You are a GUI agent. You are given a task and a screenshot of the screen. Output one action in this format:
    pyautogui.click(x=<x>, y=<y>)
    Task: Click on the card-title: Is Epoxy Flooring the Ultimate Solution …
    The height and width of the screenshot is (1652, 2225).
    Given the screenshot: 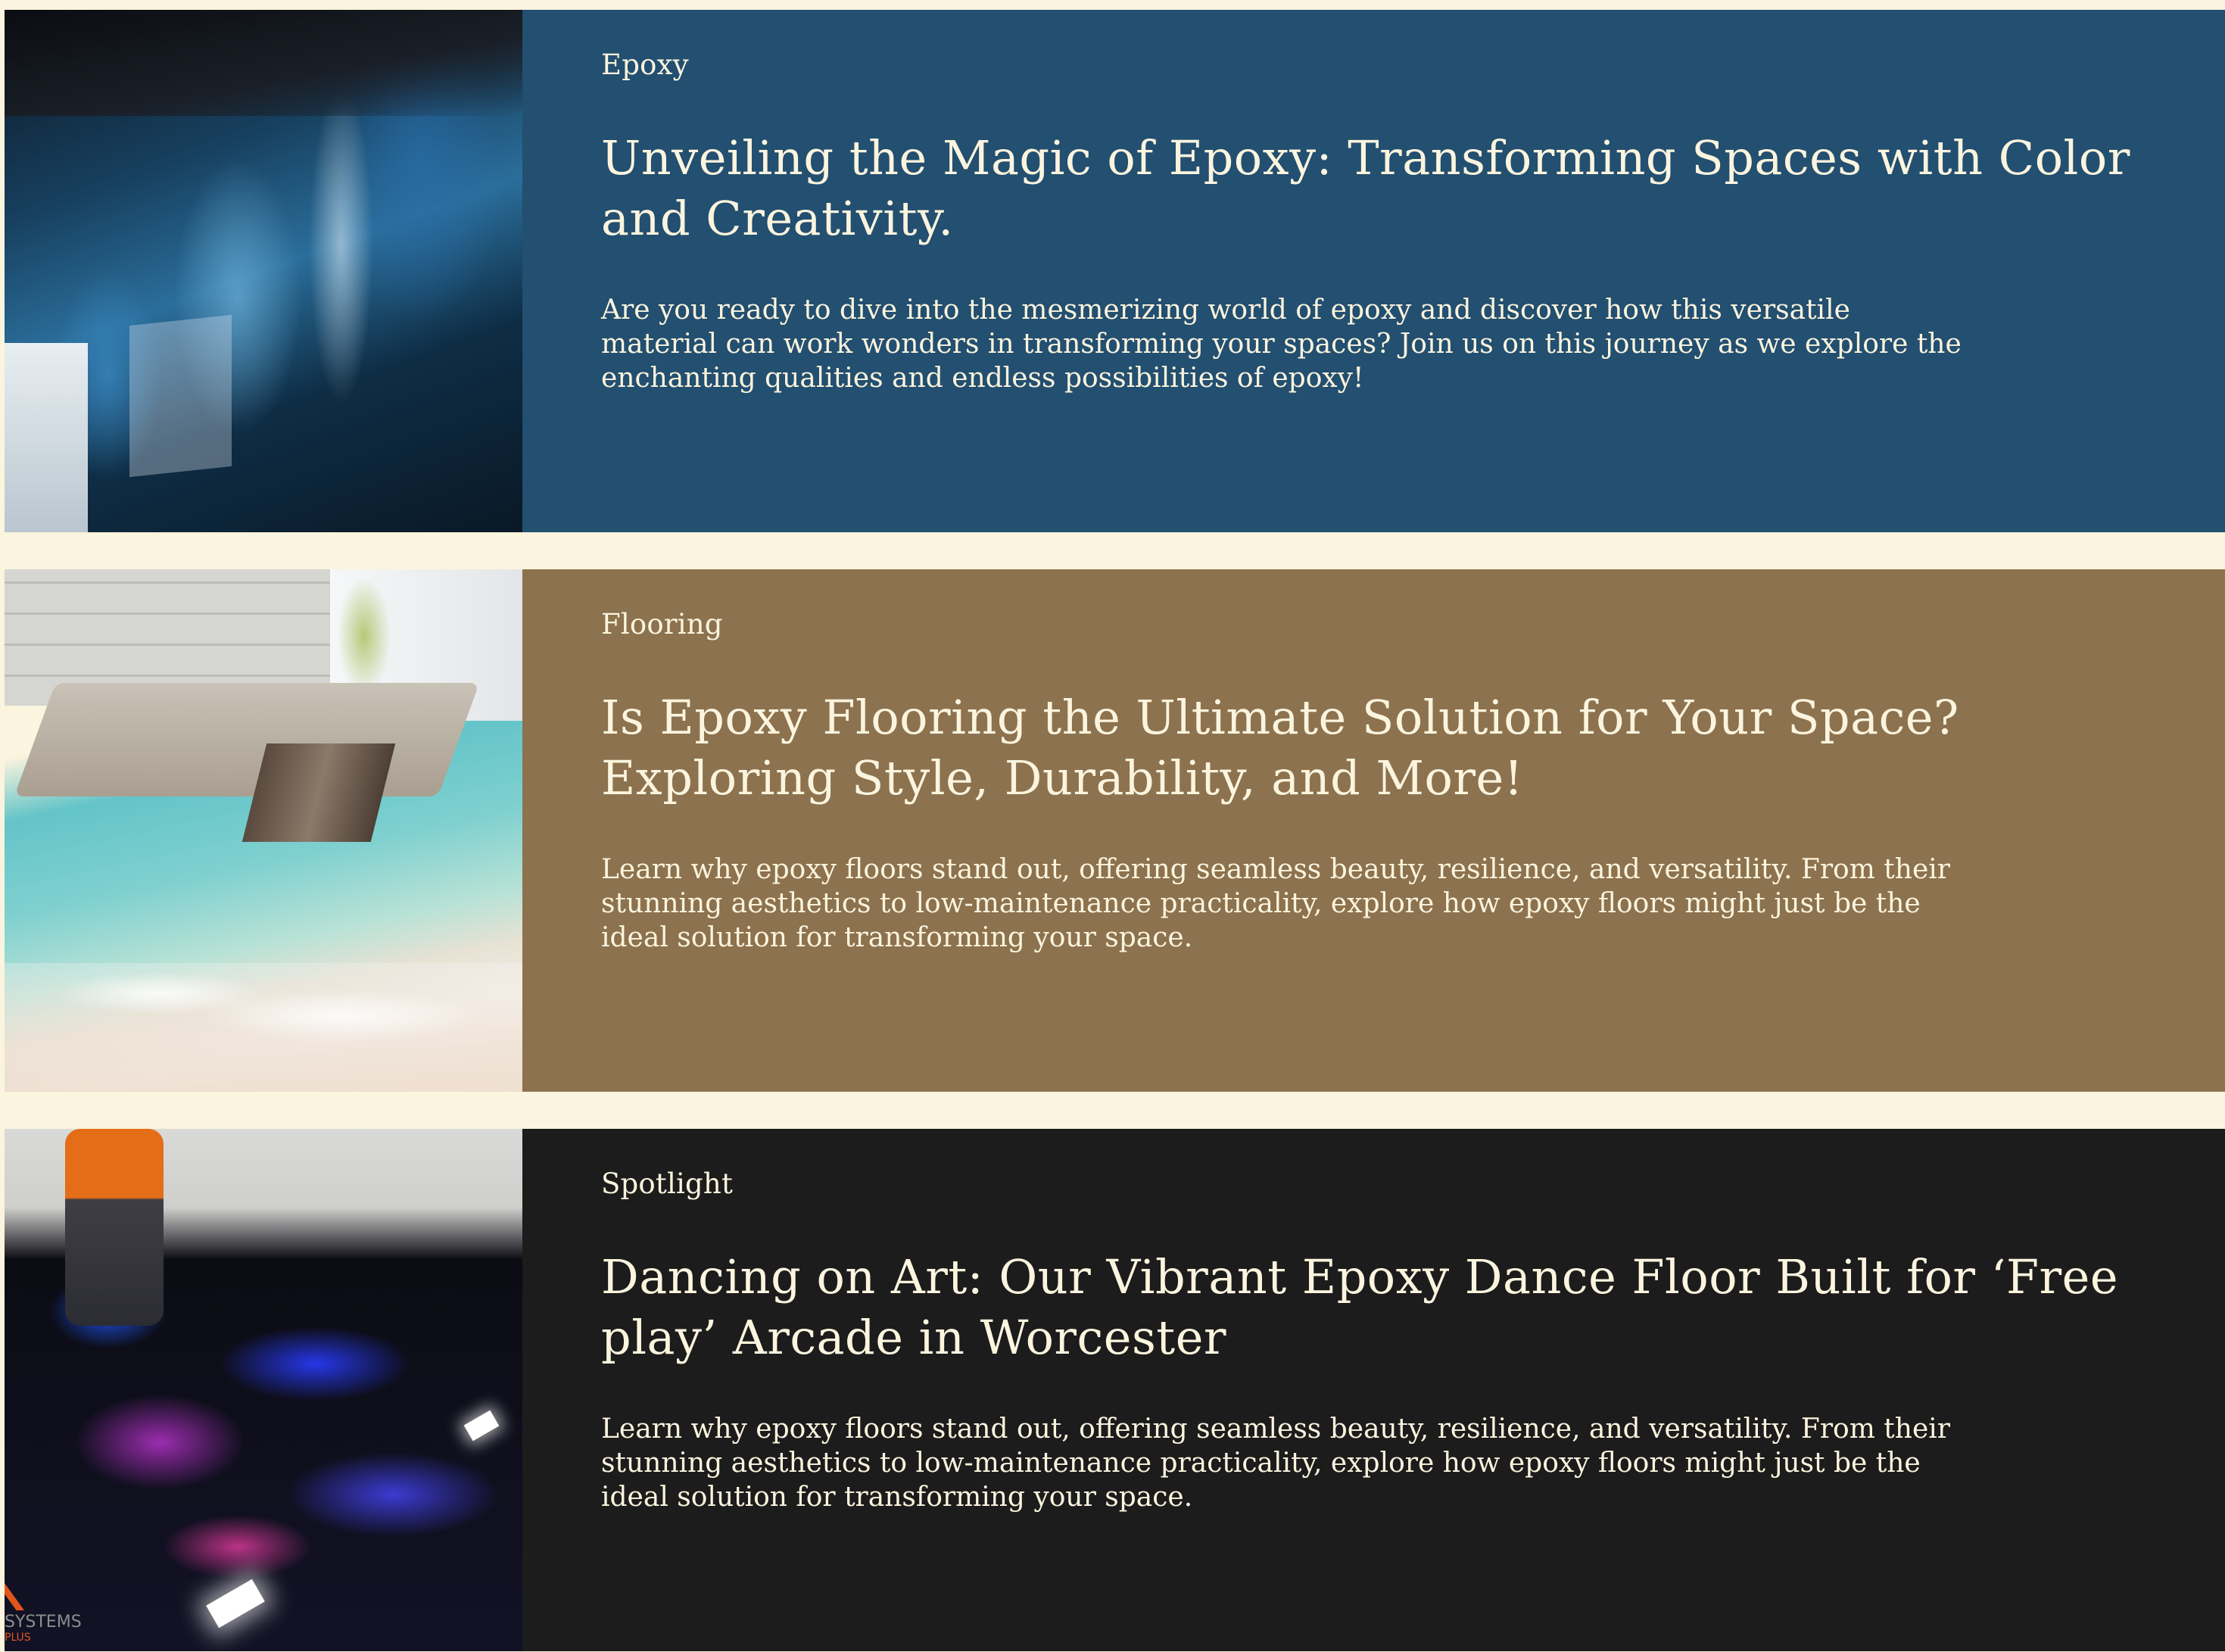 What is the action you would take?
    pyautogui.click(x=1371, y=748)
    